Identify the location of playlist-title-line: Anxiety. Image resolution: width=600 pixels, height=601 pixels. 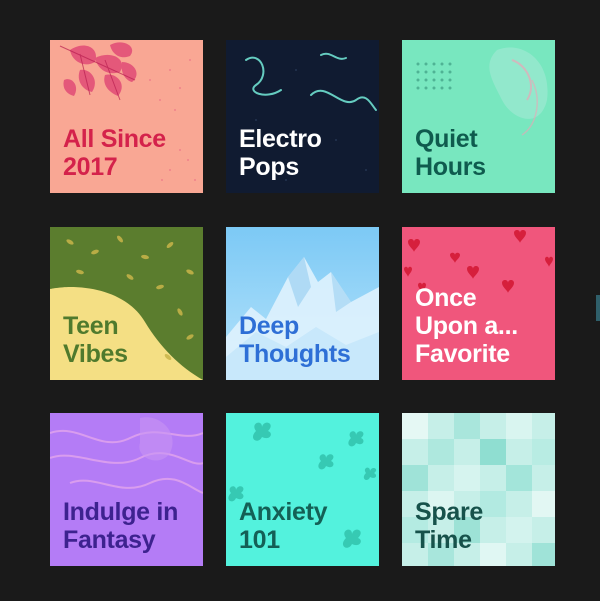
(283, 512).